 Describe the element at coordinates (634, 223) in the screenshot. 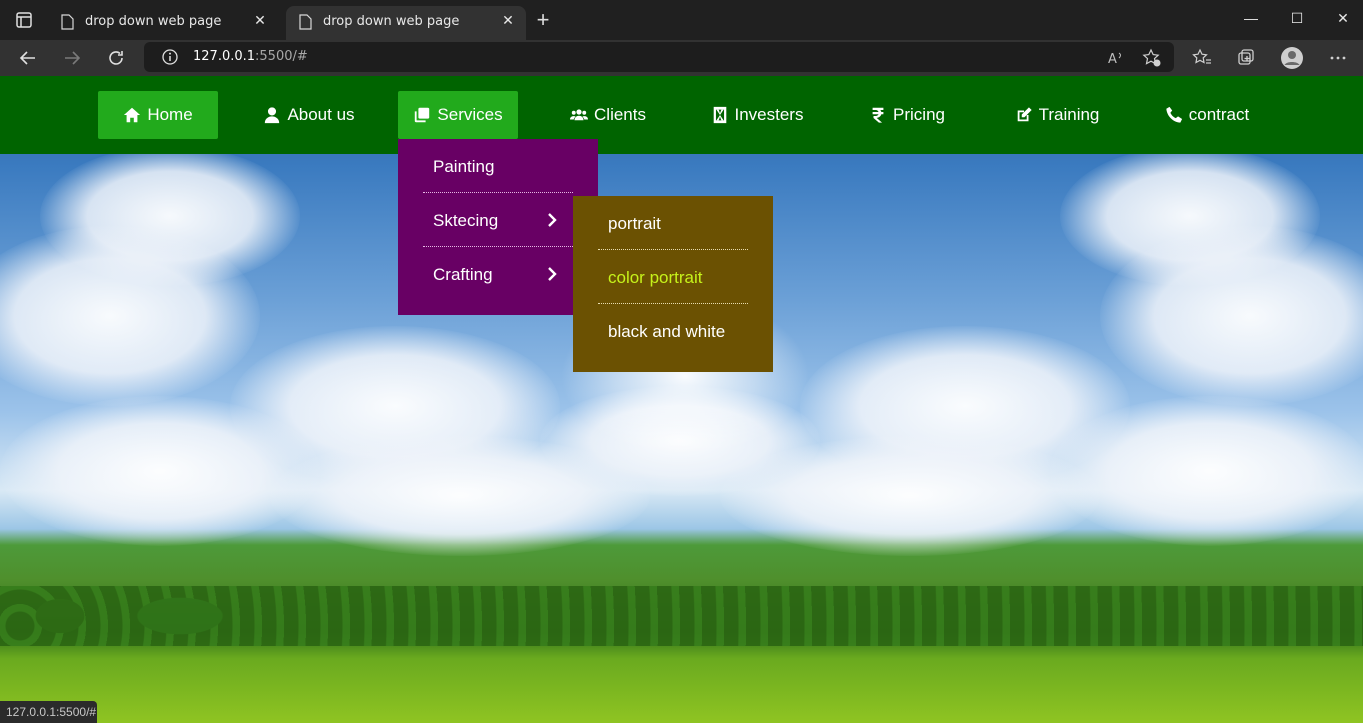

I see `submenu-item-label: portrait` at that location.